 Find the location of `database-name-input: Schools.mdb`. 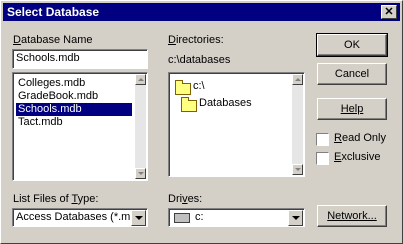

database-name-input: Schools.mdb is located at coordinates (80, 59).